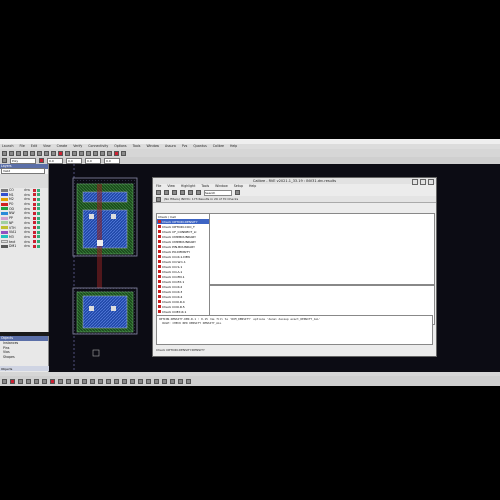 The width and height of the screenshot is (500, 500). I want to click on calibre-menu-setup: Setup, so click(238, 186).